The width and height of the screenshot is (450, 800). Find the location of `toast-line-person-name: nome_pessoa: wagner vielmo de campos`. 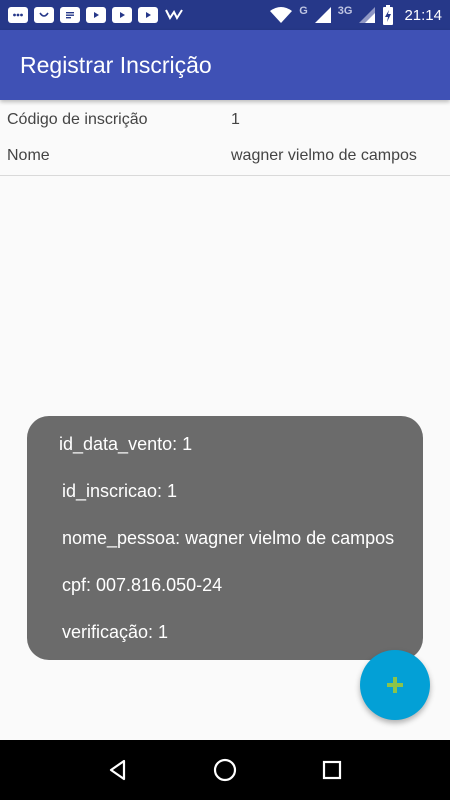

toast-line-person-name: nome_pessoa: wagner vielmo de campos is located at coordinates (228, 538).